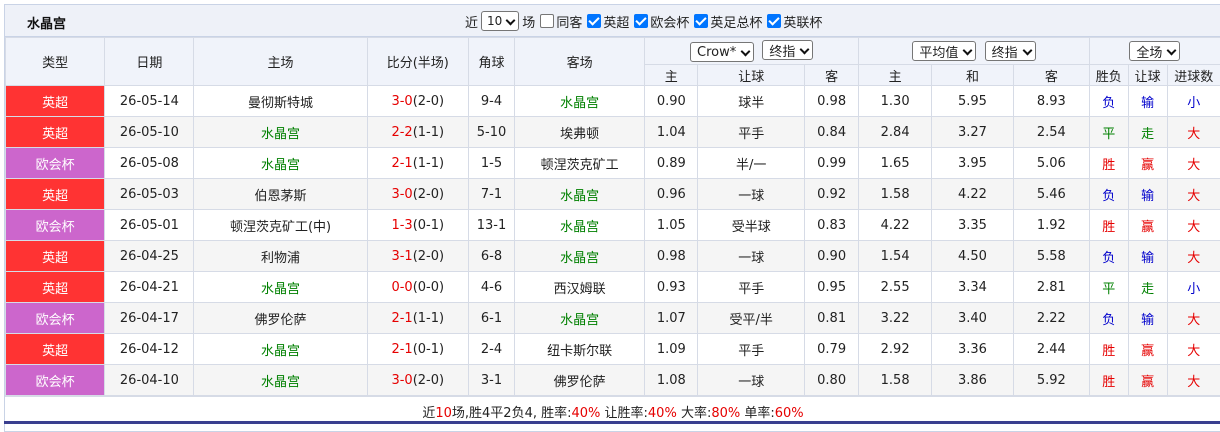 The width and height of the screenshot is (1220, 432). Describe the element at coordinates (1051, 132) in the screenshot. I see `odds-away: 2.54` at that location.